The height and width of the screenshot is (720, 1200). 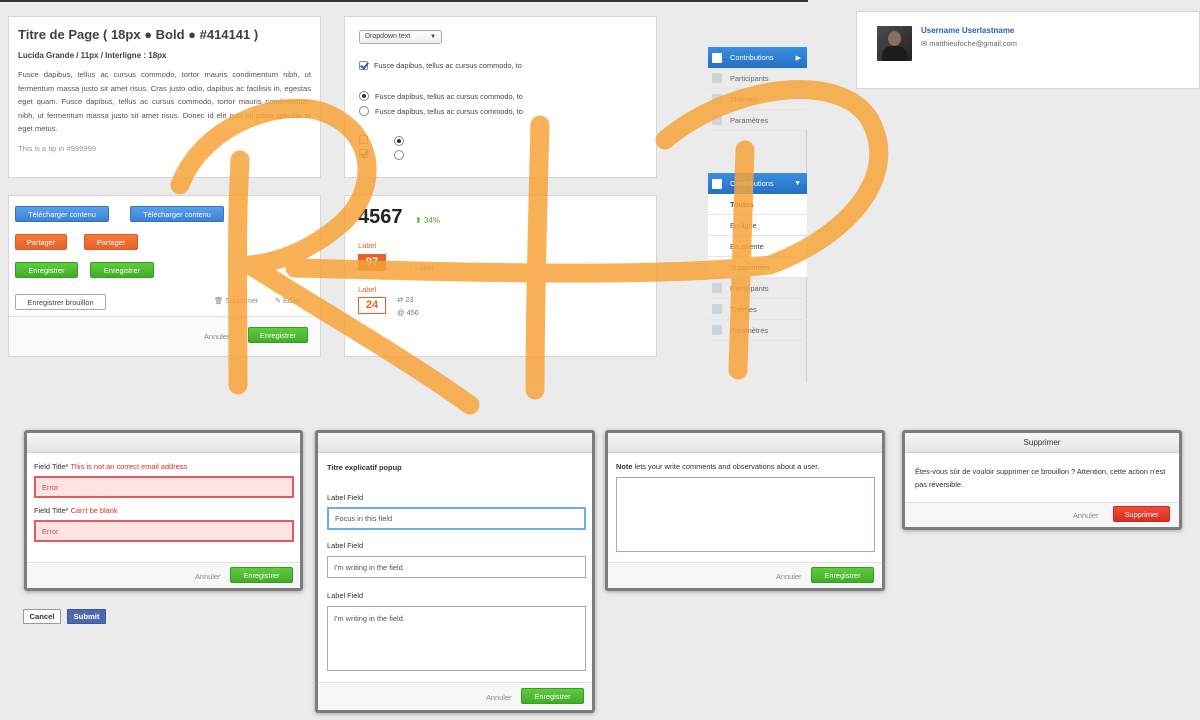 What do you see at coordinates (752, 183) in the screenshot?
I see `sidebar-item-label: Contributions` at bounding box center [752, 183].